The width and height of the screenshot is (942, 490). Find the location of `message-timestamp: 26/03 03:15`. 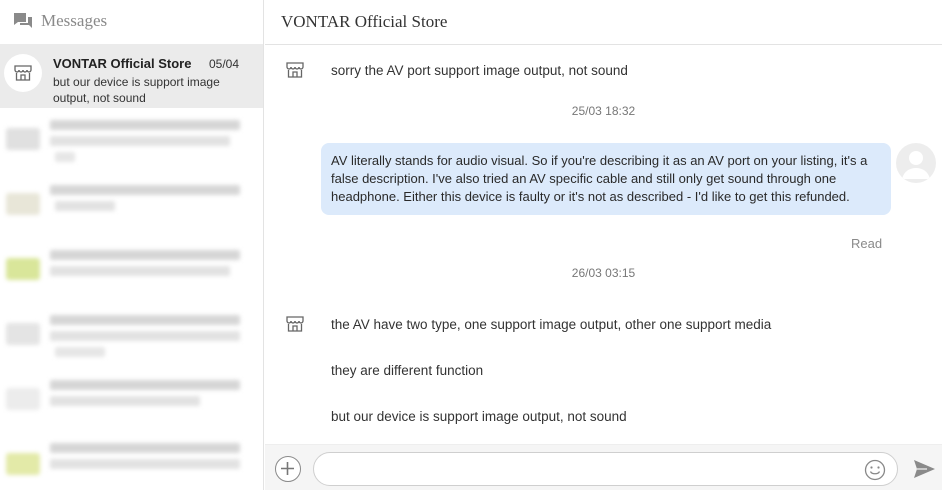

message-timestamp: 26/03 03:15 is located at coordinates (603, 273).